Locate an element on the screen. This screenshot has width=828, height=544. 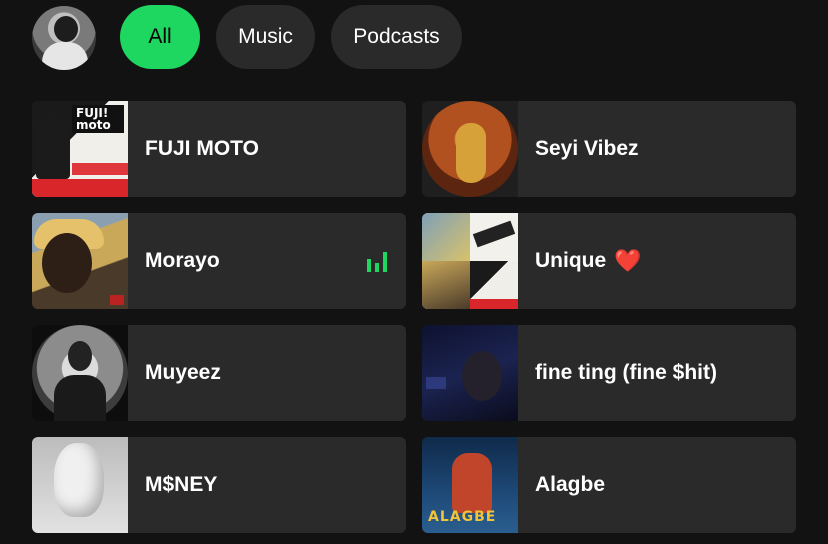
tile-title-row: Unique ❤️ is located at coordinates (588, 261).